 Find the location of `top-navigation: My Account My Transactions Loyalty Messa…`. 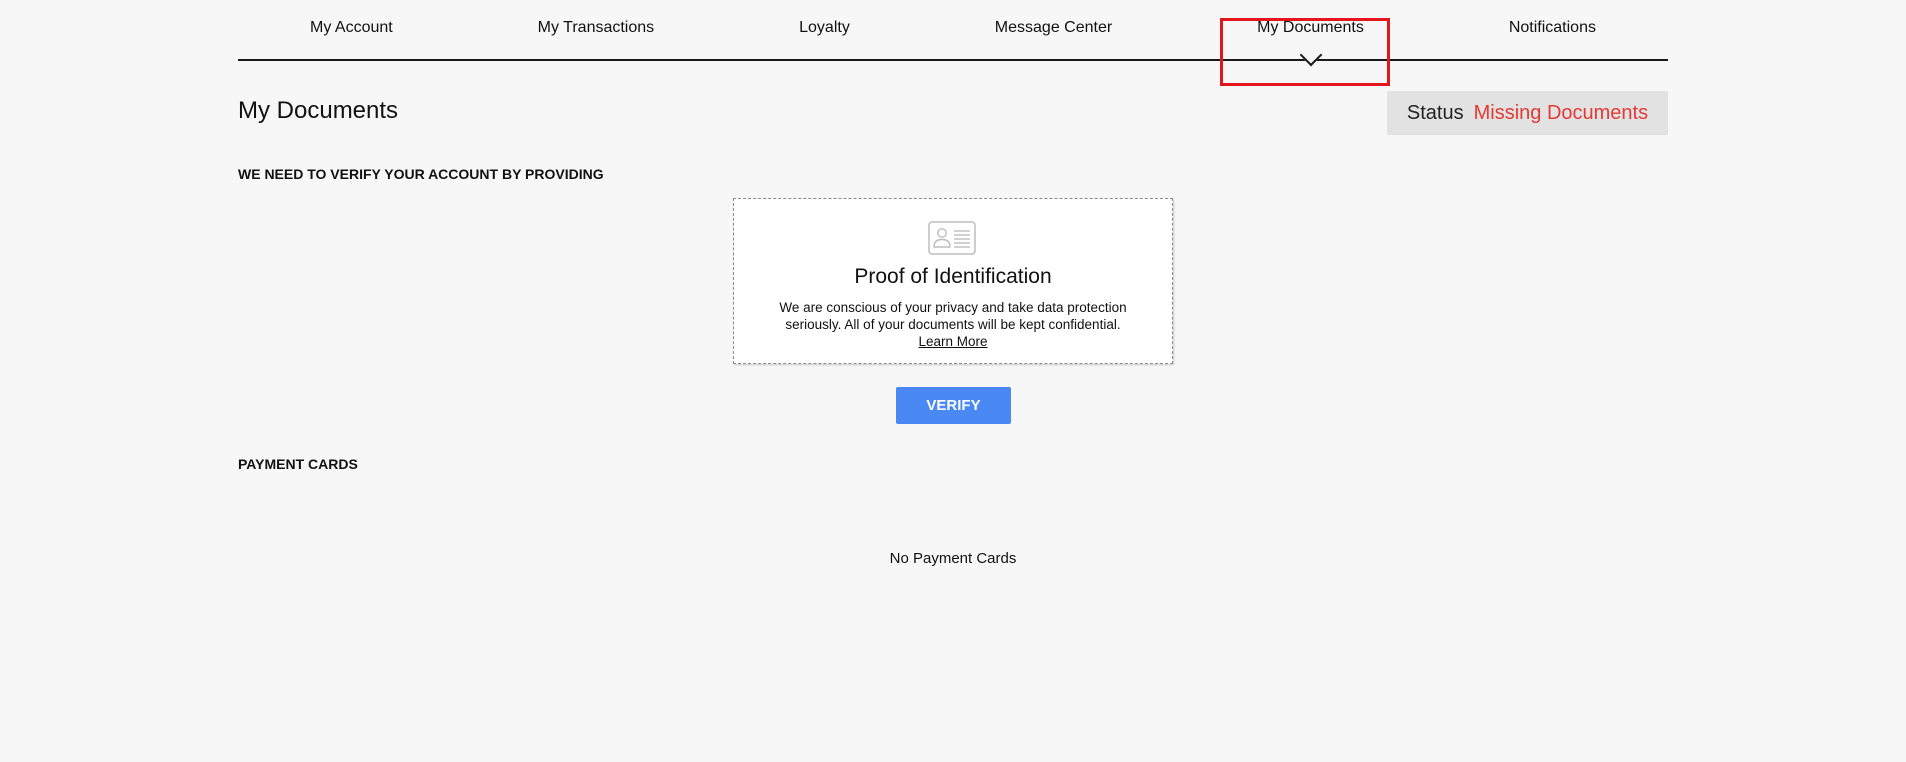

top-navigation: My Account My Transactions Loyalty Messa… is located at coordinates (953, 30).